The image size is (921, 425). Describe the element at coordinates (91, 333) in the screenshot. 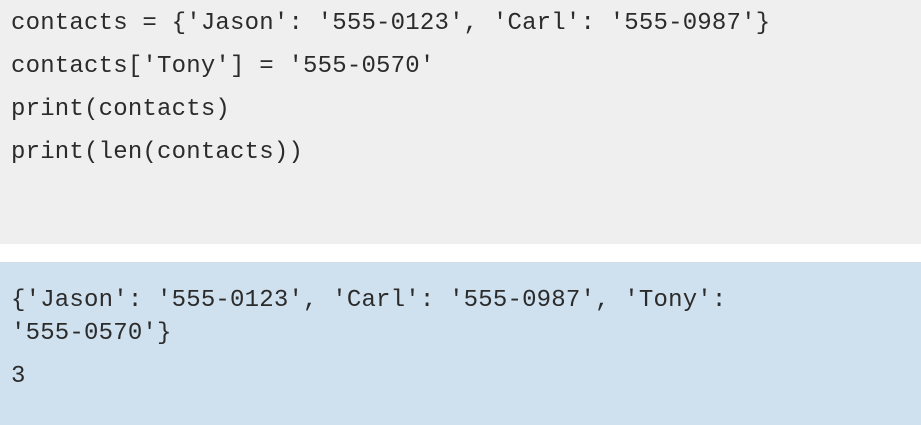

I see `output-line: '555-0570'}` at that location.